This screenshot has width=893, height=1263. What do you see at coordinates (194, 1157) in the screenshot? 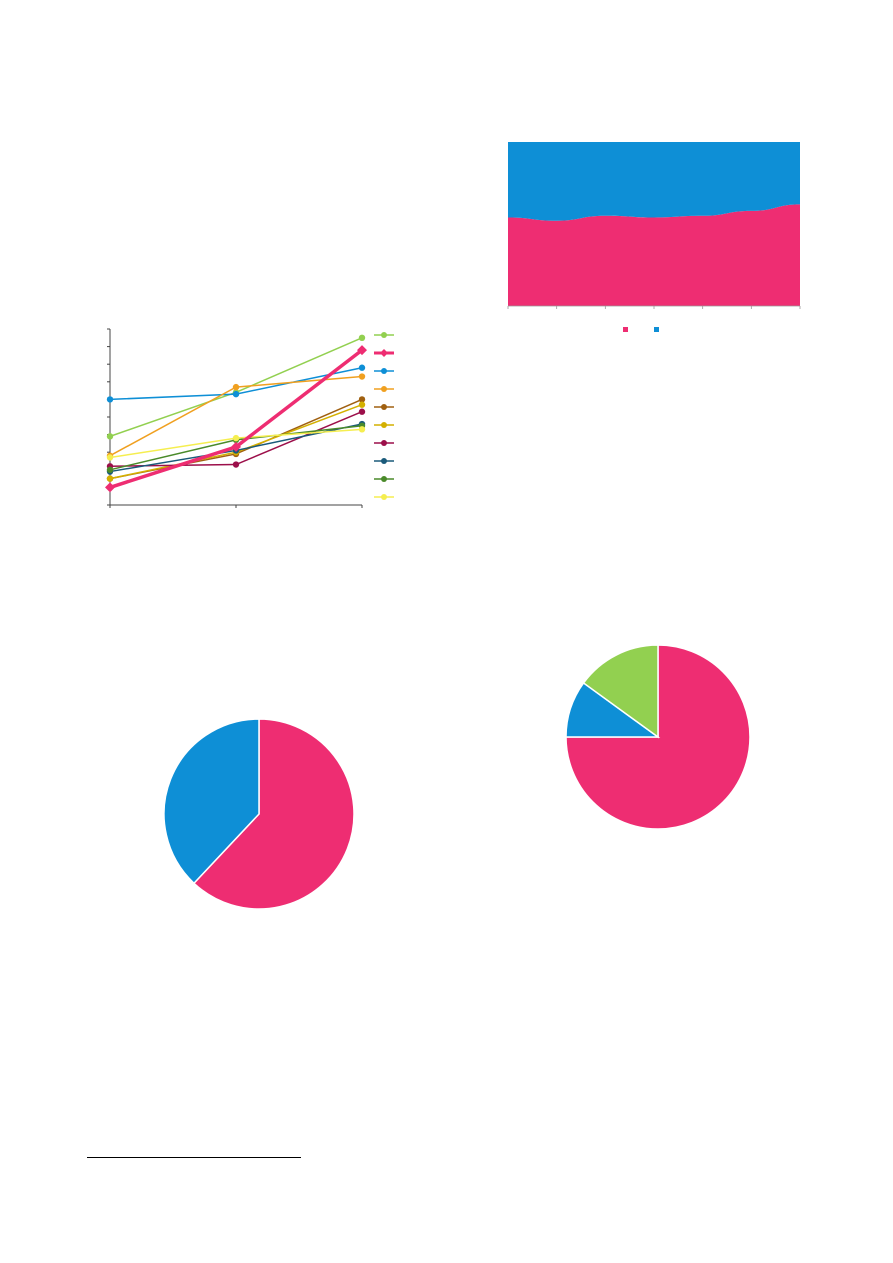
I see `footnote-rule` at bounding box center [194, 1157].